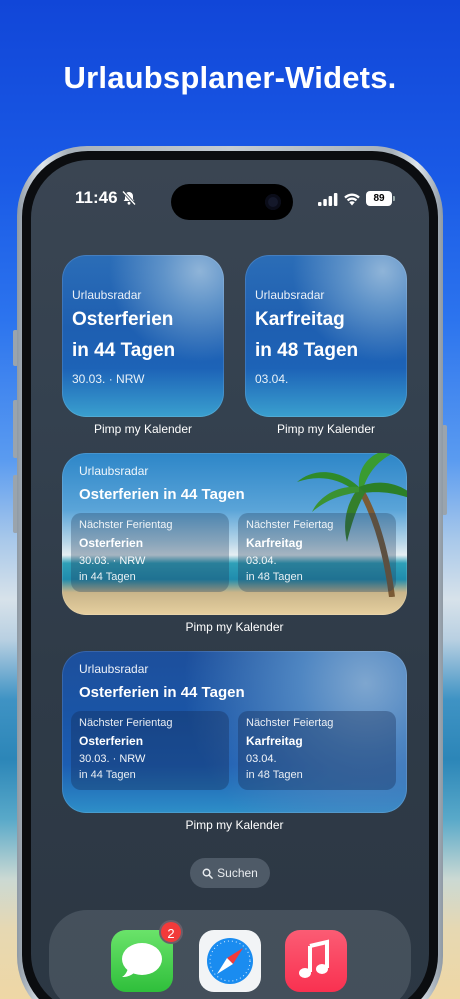  Describe the element at coordinates (307, 350) in the screenshot. I see `widget-countdown: in 48 Tagen` at that location.